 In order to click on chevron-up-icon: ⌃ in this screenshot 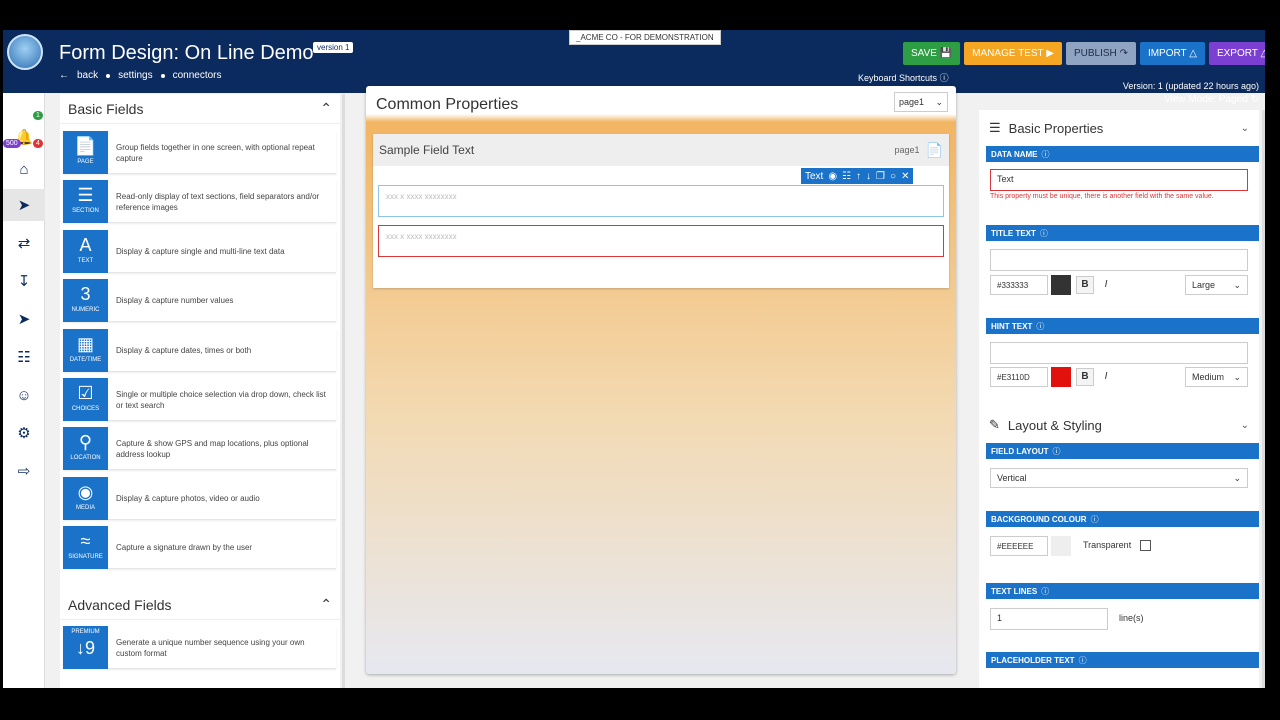, I will do `click(326, 604)`.